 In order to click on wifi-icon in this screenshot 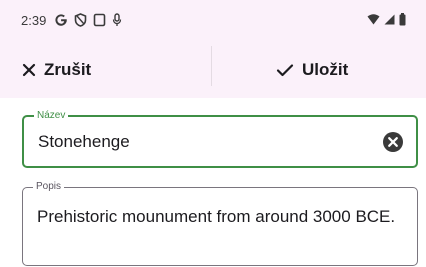, I will do `click(373, 19)`.